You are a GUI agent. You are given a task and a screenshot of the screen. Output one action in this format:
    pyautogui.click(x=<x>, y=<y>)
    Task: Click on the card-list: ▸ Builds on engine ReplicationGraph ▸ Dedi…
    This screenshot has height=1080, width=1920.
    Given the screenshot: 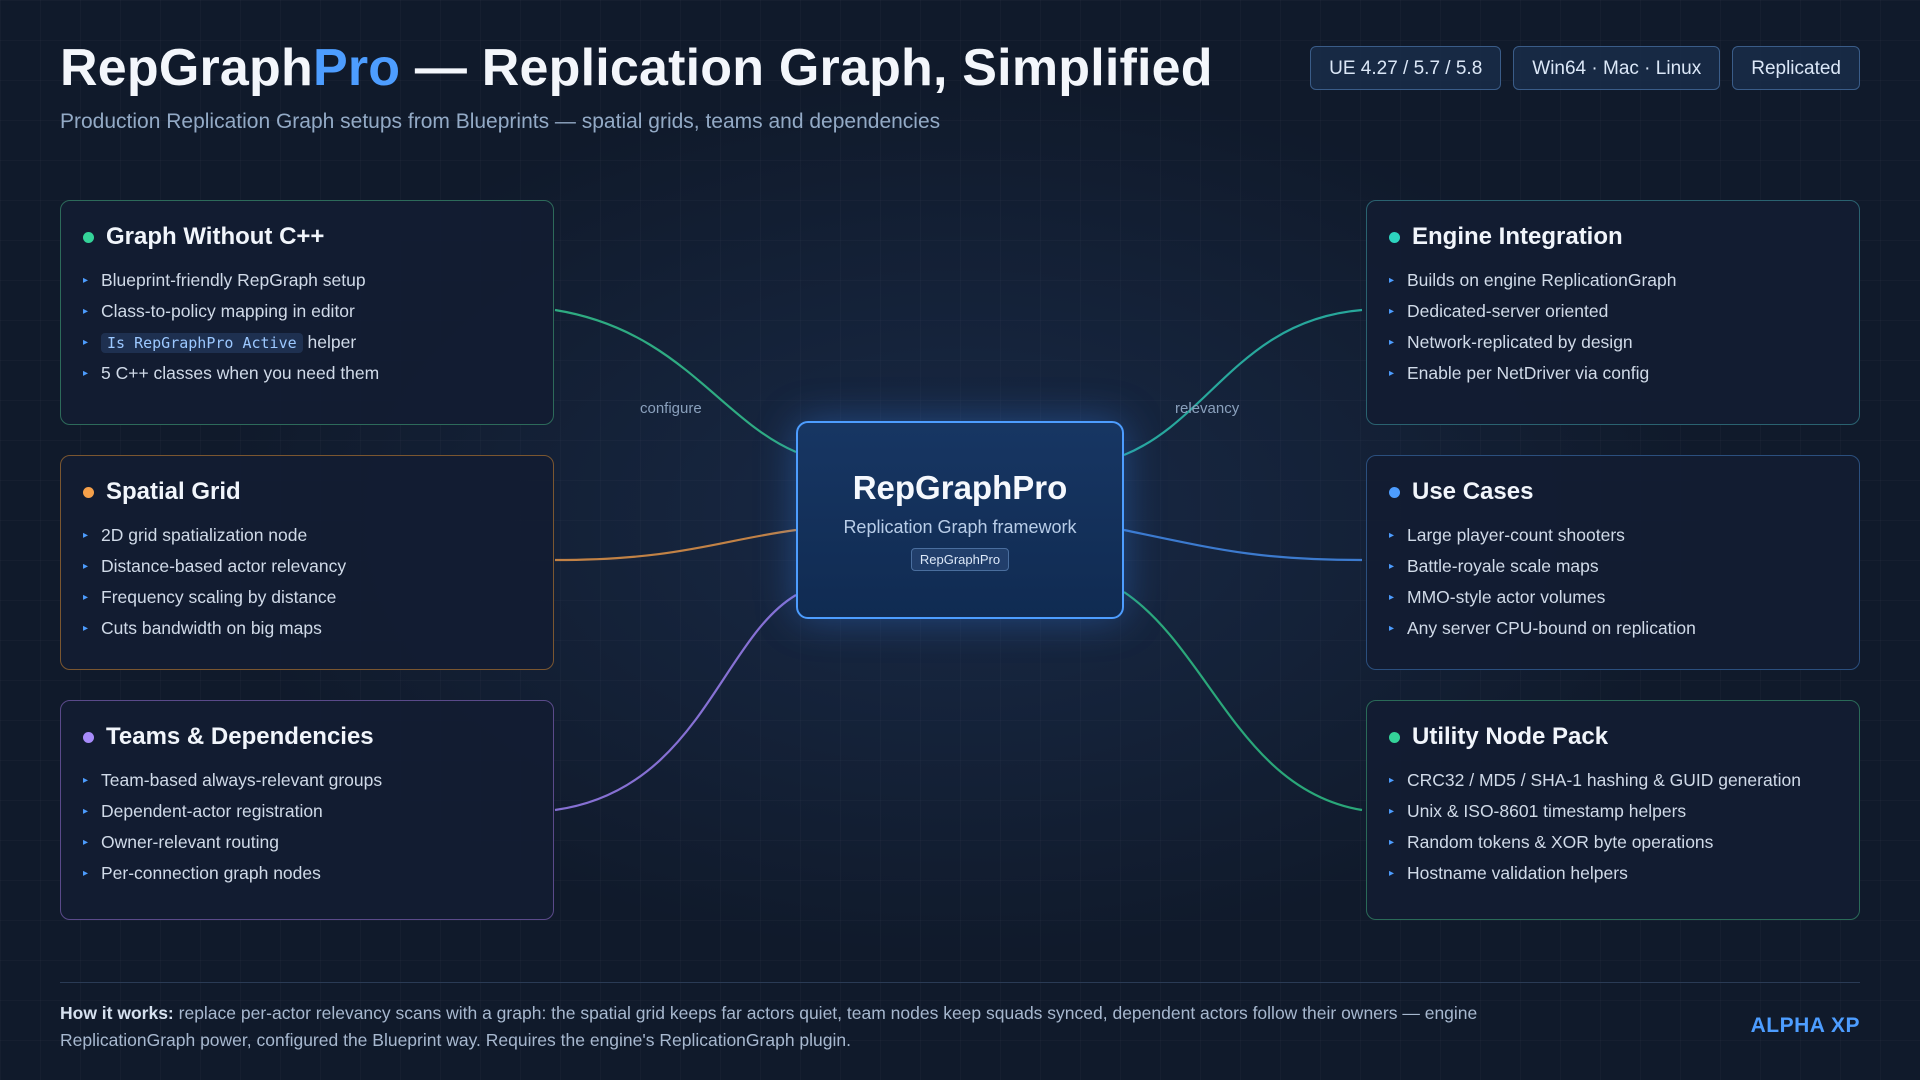 What is the action you would take?
    pyautogui.click(x=1613, y=327)
    